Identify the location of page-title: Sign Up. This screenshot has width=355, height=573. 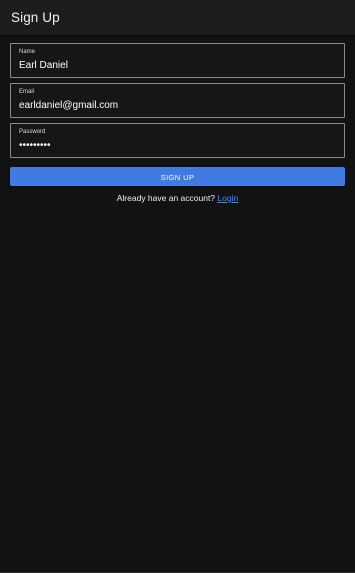
(35, 17).